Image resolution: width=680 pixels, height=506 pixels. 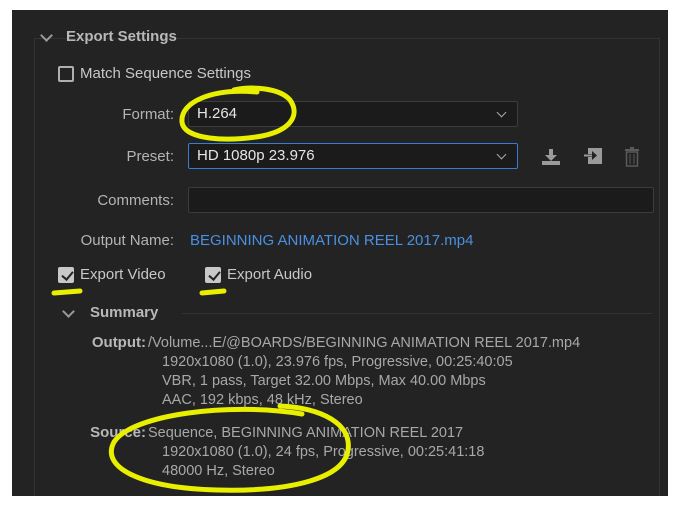 What do you see at coordinates (417, 313) in the screenshot?
I see `summary-divider` at bounding box center [417, 313].